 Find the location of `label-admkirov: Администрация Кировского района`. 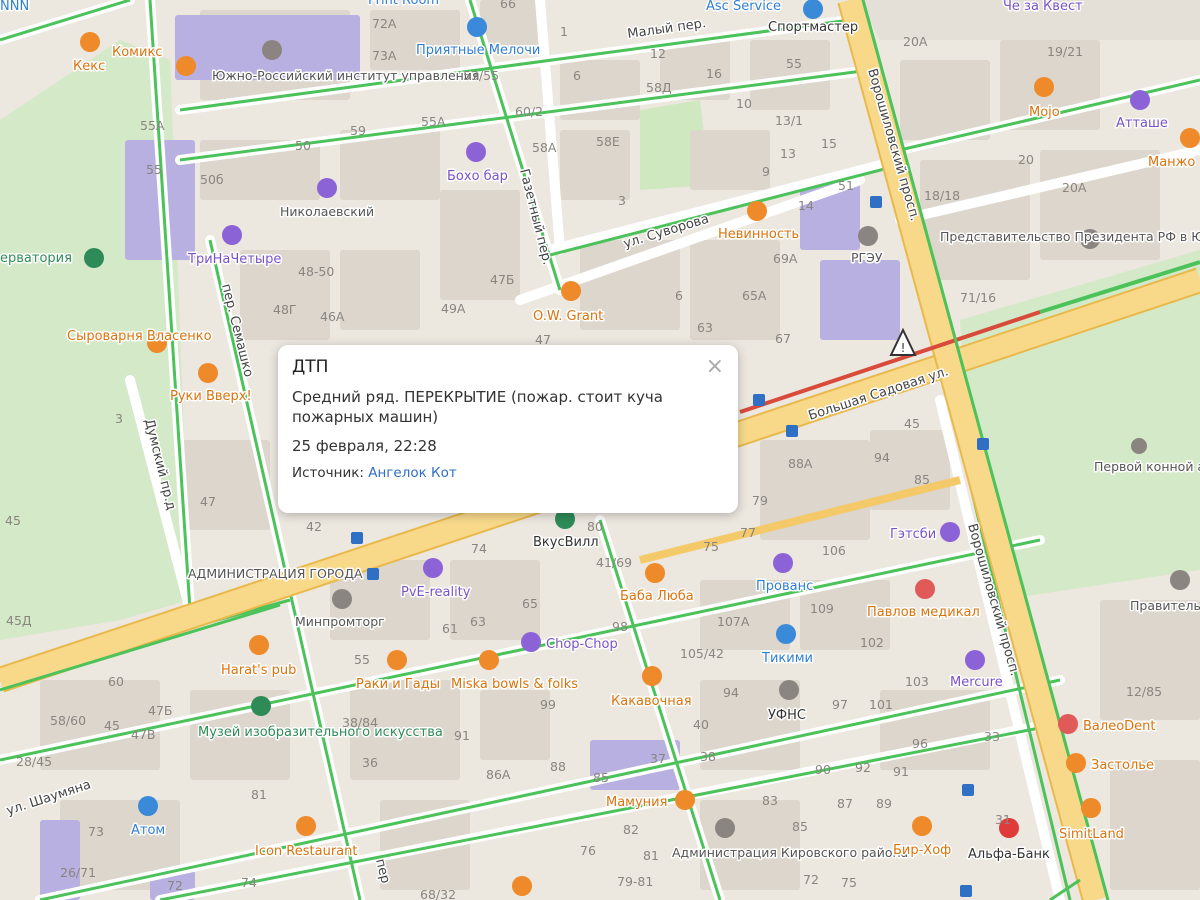

label-admkirov: Администрация Кировского района is located at coordinates (790, 853).